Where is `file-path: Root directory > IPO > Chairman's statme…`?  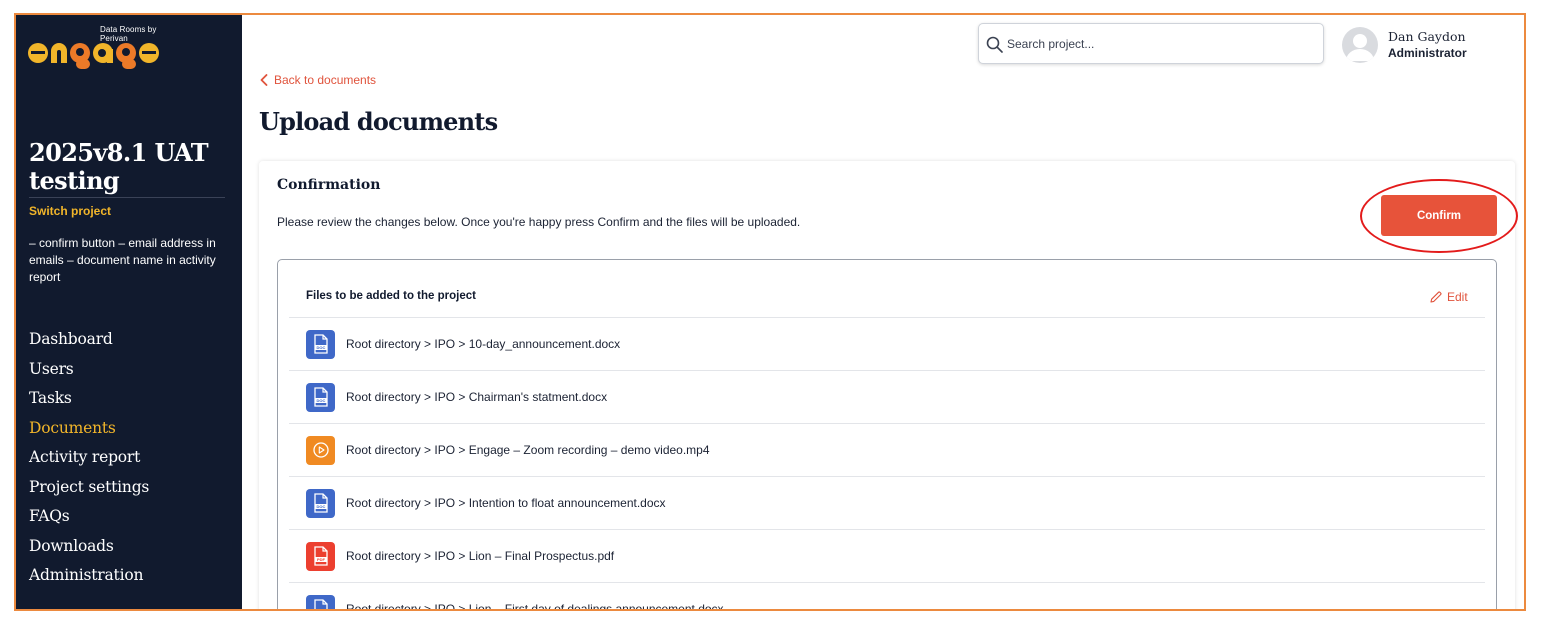 file-path: Root directory > IPO > Chairman's statme… is located at coordinates (477, 397).